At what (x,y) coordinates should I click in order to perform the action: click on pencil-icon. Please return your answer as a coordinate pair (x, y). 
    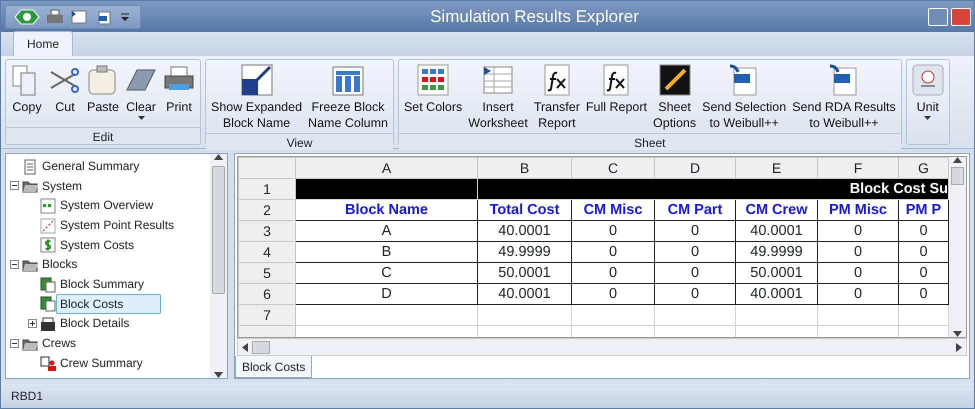
    Looking at the image, I should click on (674, 80).